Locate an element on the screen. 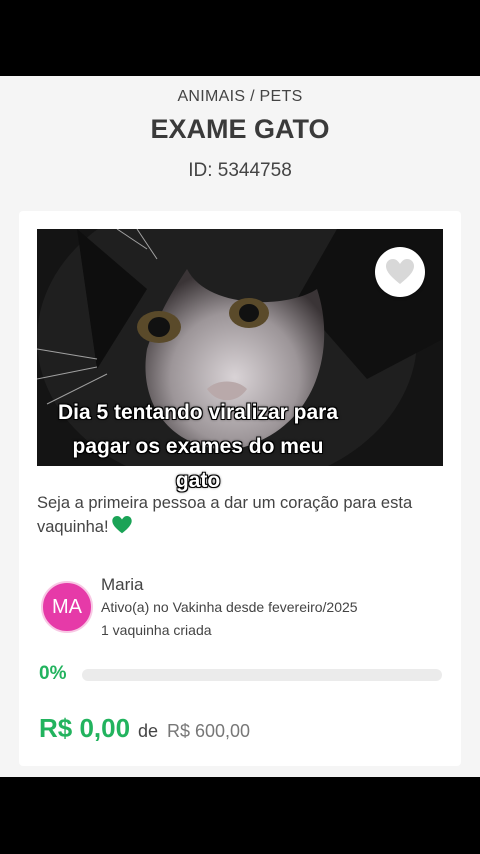 Image resolution: width=480 pixels, height=854 pixels. heart-icon is located at coordinates (400, 271).